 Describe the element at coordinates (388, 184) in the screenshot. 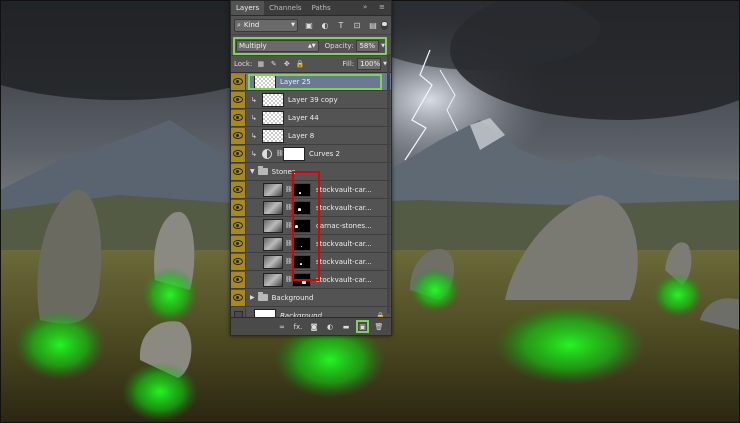

I see `layer-list-scrollbar` at that location.